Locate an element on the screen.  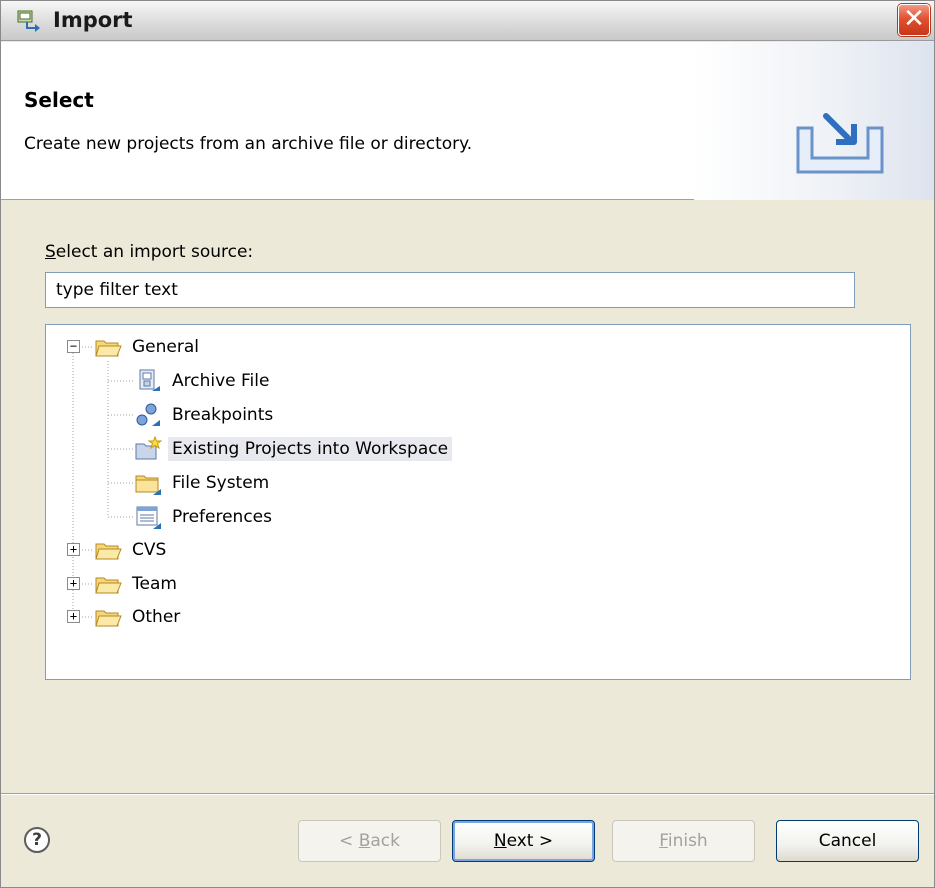
back-button: < Back is located at coordinates (369, 841).